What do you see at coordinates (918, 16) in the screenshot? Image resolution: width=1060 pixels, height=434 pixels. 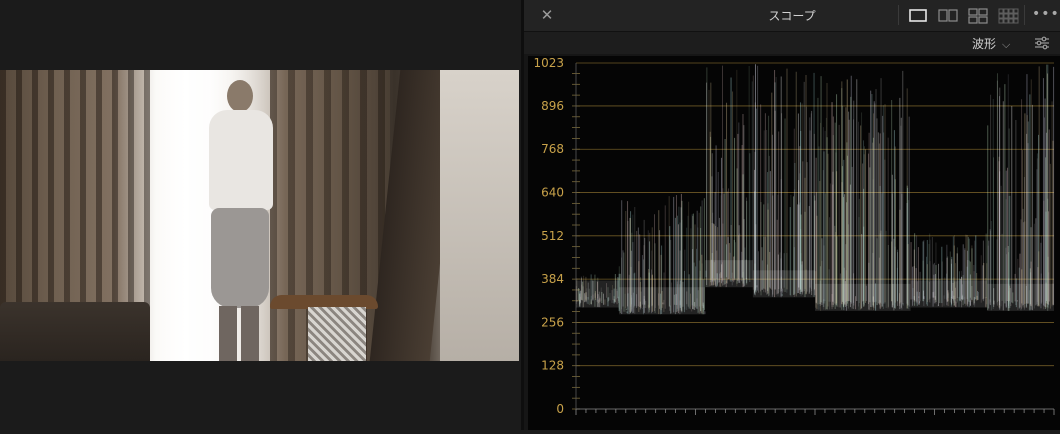 I see `layout-single-icon` at bounding box center [918, 16].